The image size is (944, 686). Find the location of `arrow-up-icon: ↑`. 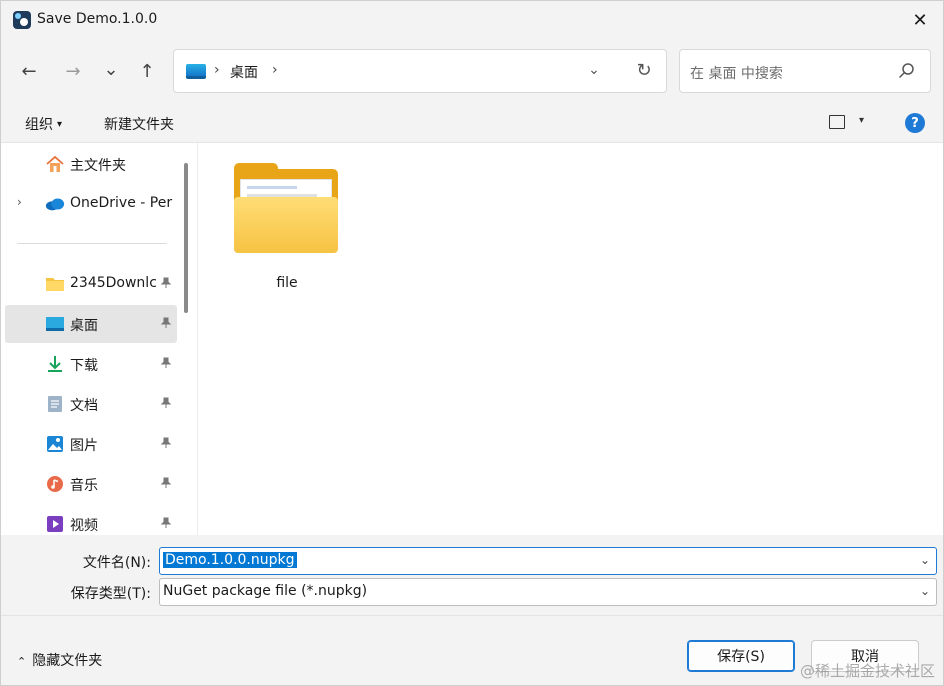

arrow-up-icon: ↑ is located at coordinates (147, 71).